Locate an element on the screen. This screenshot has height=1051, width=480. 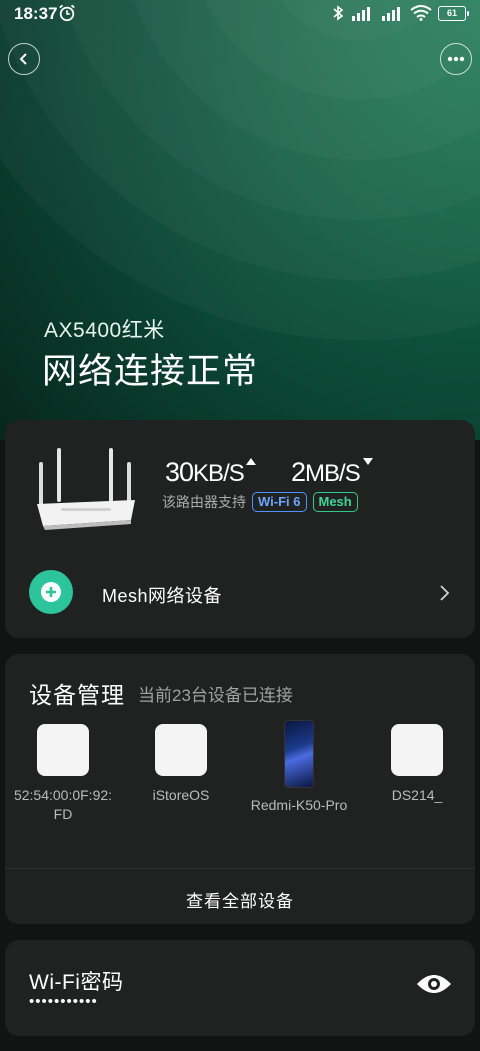
device-item: Redmi-K50-Pro is located at coordinates (299, 767).